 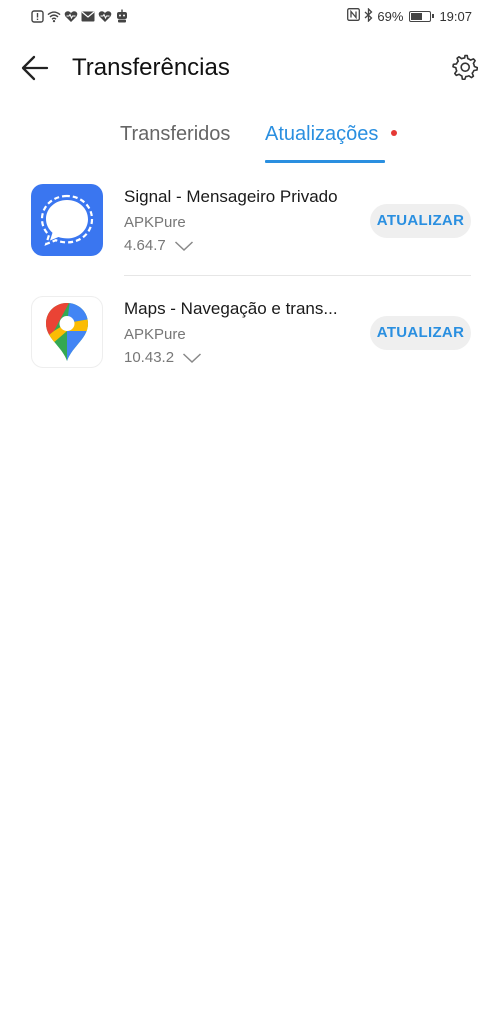 I want to click on tab-atualizacoes: Atualizações, so click(x=321, y=134).